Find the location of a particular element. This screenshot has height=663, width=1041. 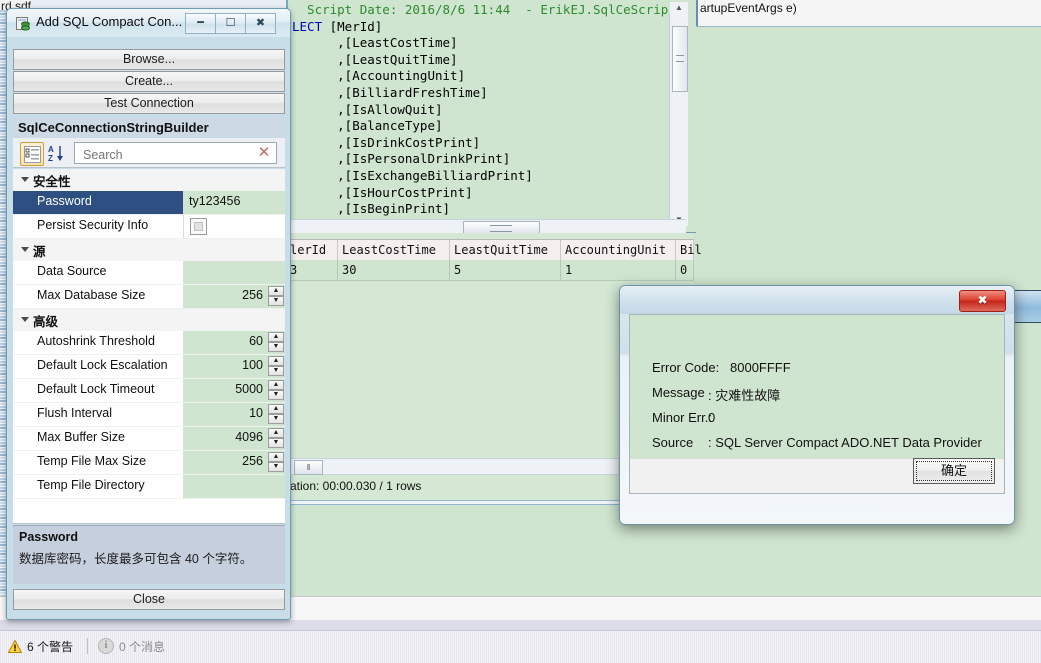

property-name-cell: Default Lock Escalation is located at coordinates (98, 366).